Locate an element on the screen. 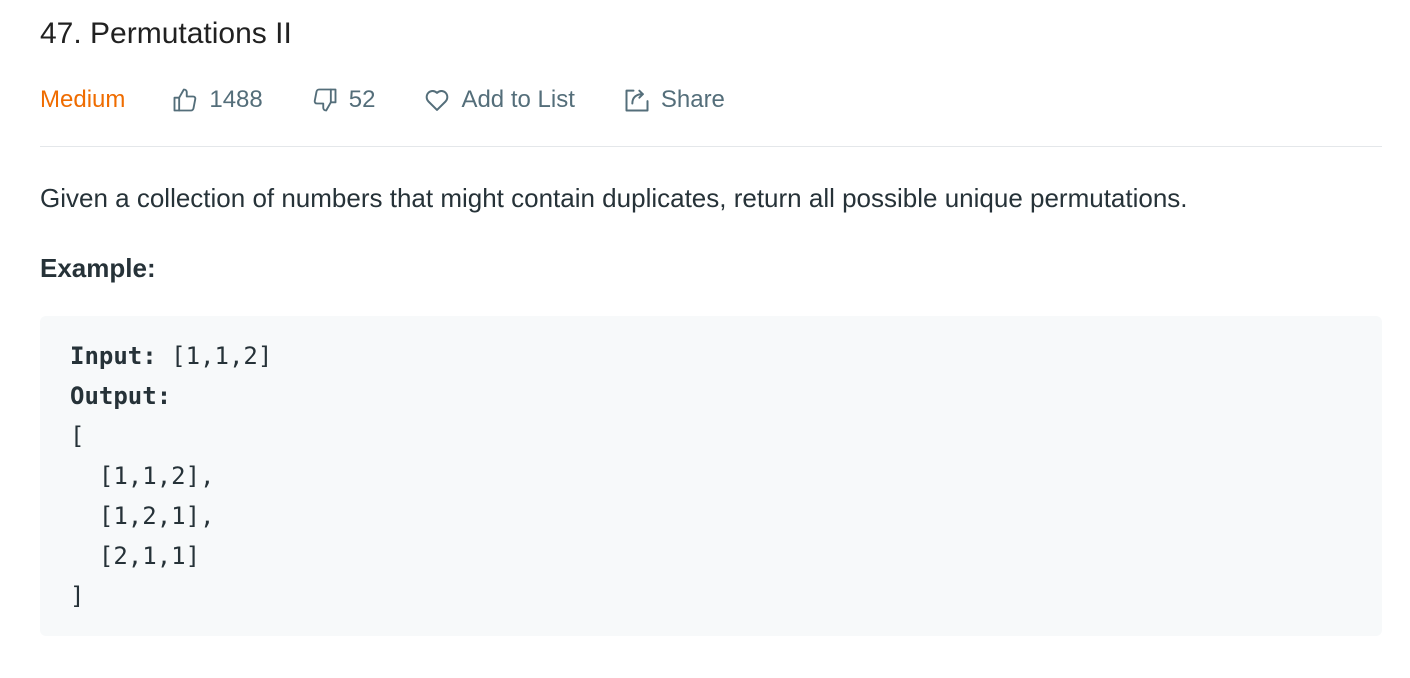 Image resolution: width=1410 pixels, height=678 pixels. problem-meta-bar: Medium 1488 52 Add to List Share is located at coordinates (406, 100).